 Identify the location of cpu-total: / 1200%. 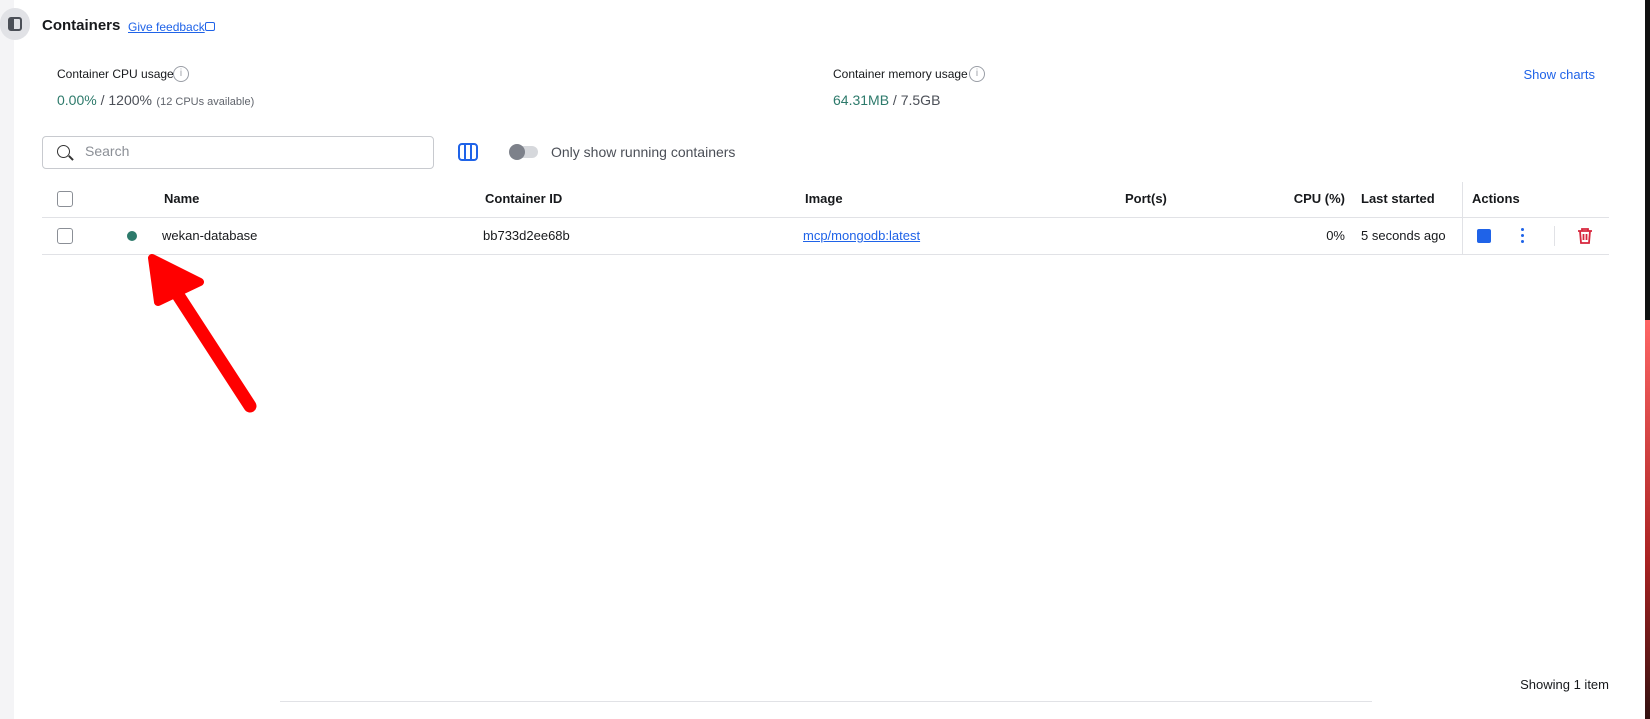
(124, 100).